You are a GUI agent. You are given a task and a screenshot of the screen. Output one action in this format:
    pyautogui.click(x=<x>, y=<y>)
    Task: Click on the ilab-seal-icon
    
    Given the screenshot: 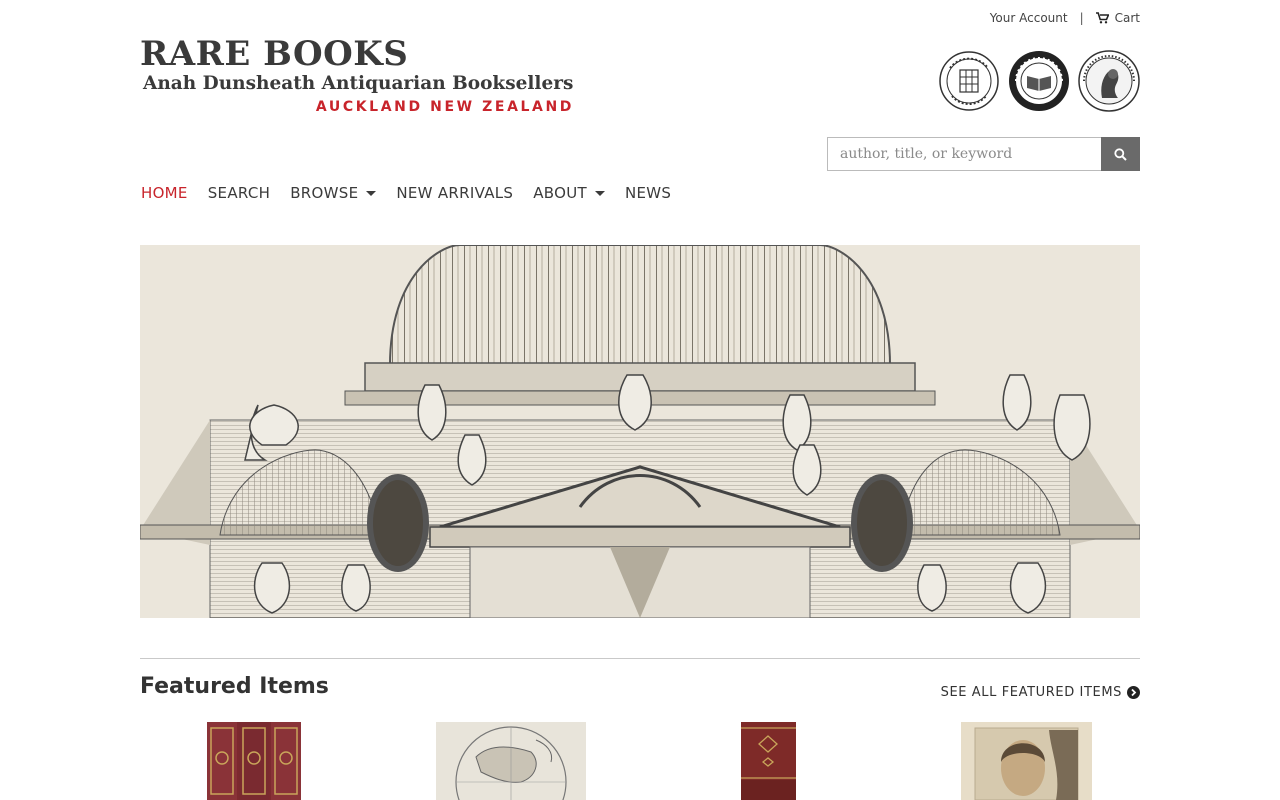 What is the action you would take?
    pyautogui.click(x=969, y=81)
    